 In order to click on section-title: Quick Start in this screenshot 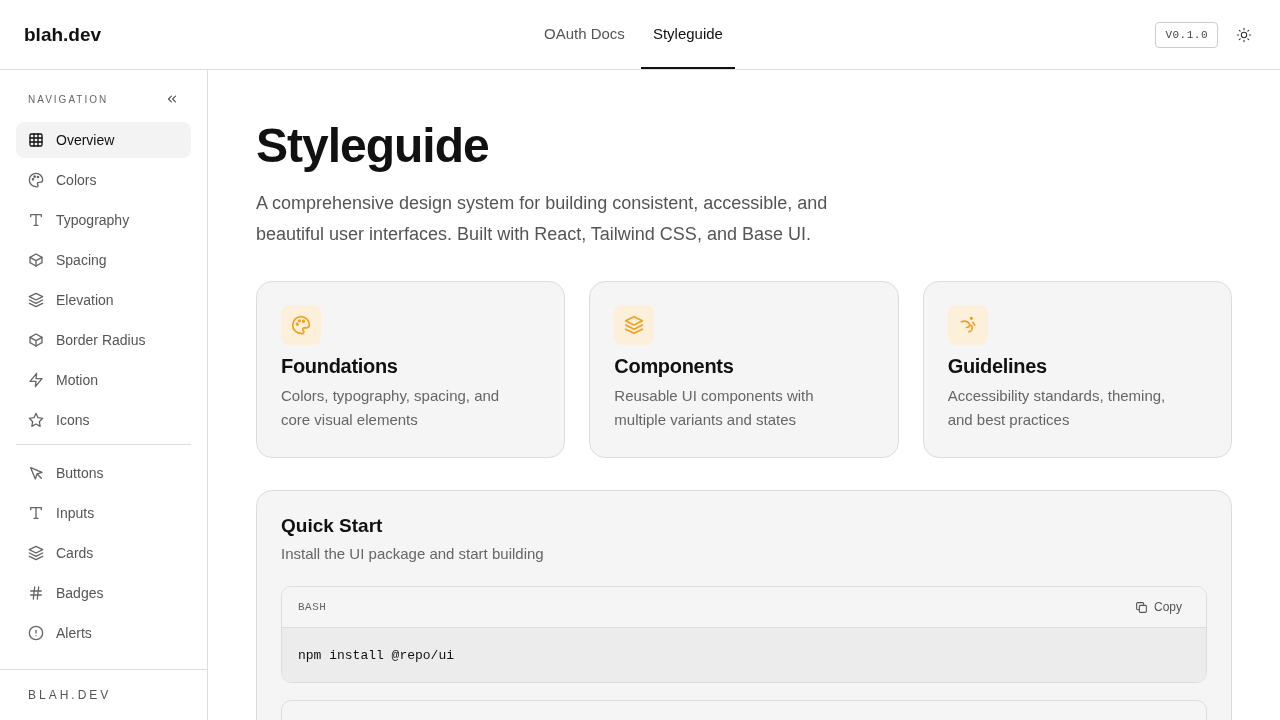, I will do `click(332, 526)`.